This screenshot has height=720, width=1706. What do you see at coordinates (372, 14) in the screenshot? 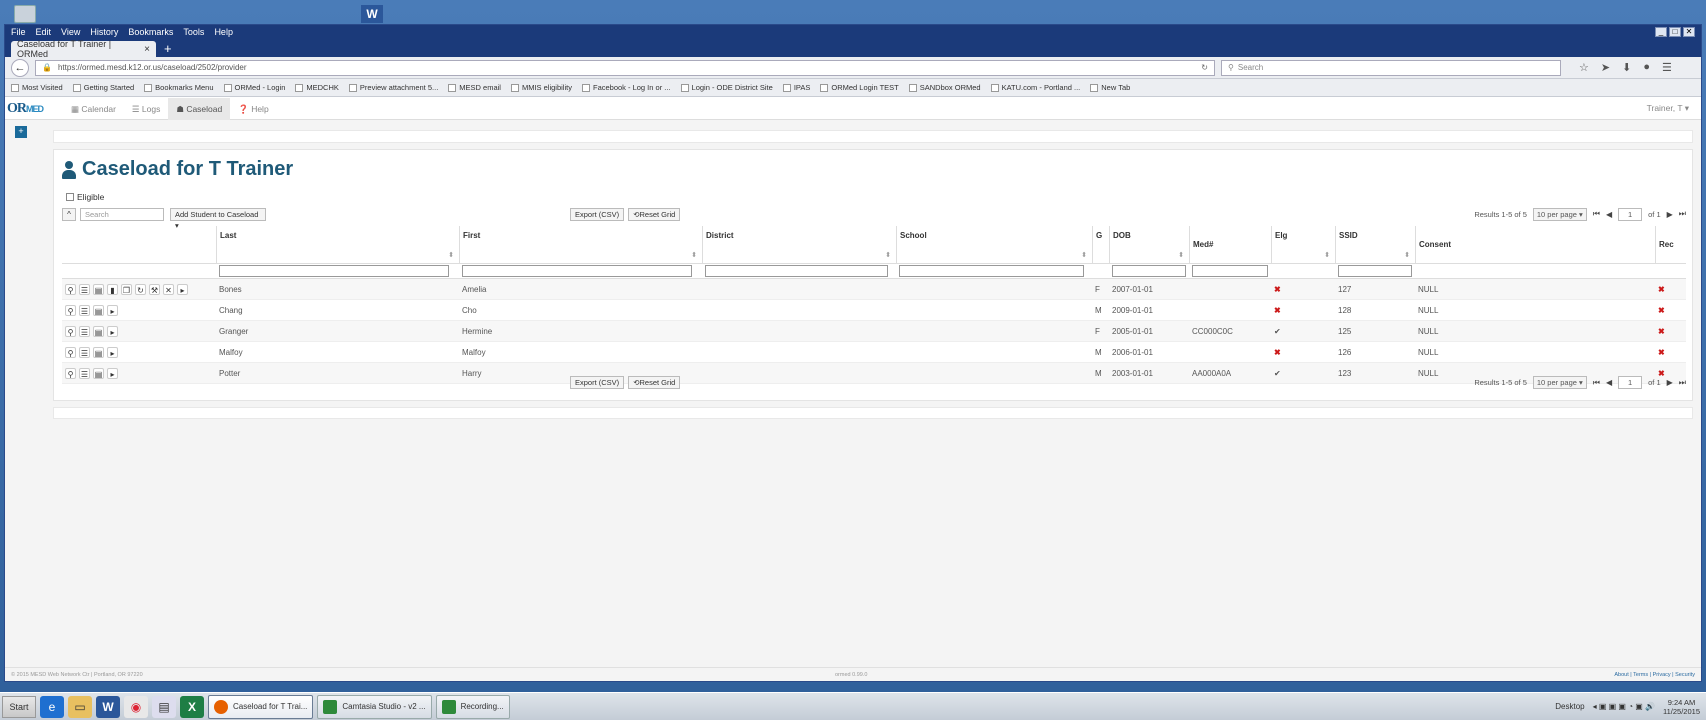
I see `word-document-icon: W` at bounding box center [372, 14].